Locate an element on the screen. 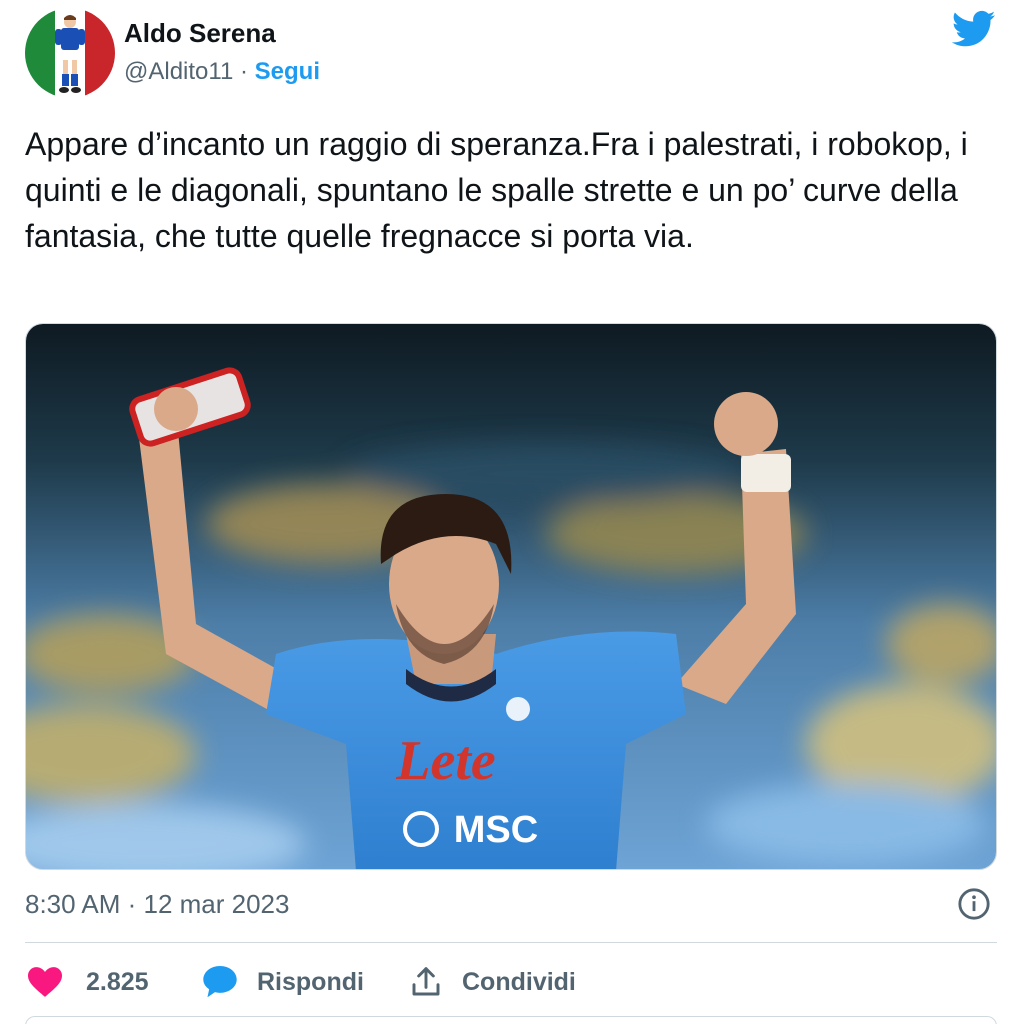  twitter-bird-icon is located at coordinates (974, 29).